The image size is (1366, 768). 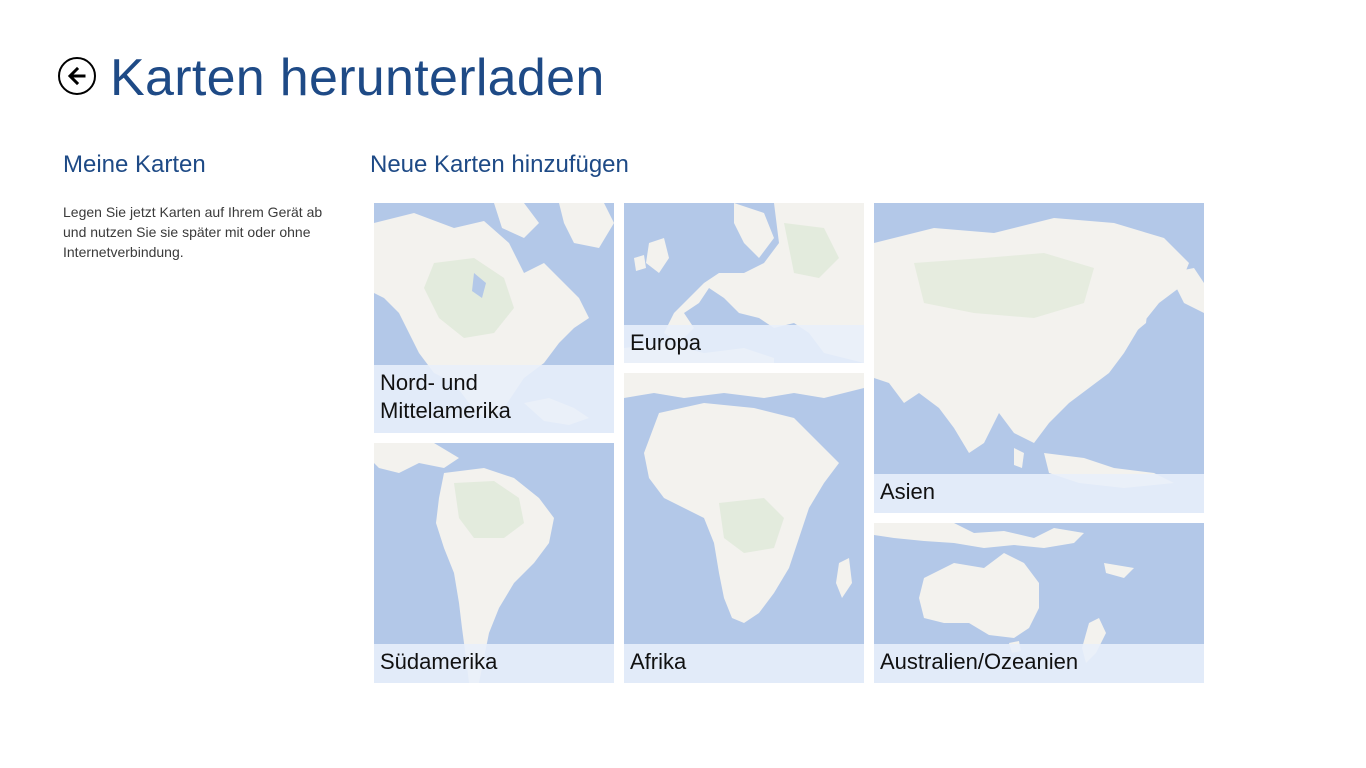 What do you see at coordinates (494, 663) in the screenshot?
I see `region-label-south-america: Südamerika` at bounding box center [494, 663].